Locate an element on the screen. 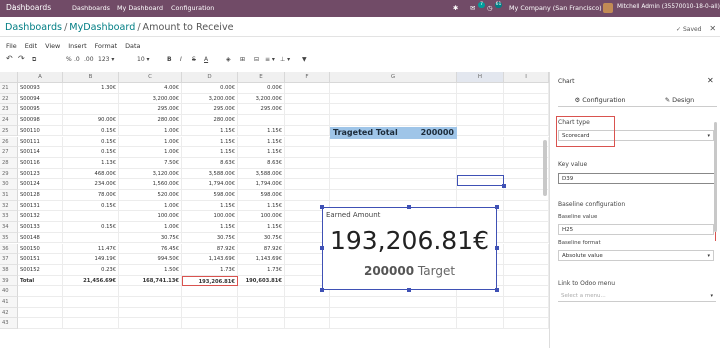 The height and width of the screenshot is (348, 720). percent-format-button: % is located at coordinates (69, 59).